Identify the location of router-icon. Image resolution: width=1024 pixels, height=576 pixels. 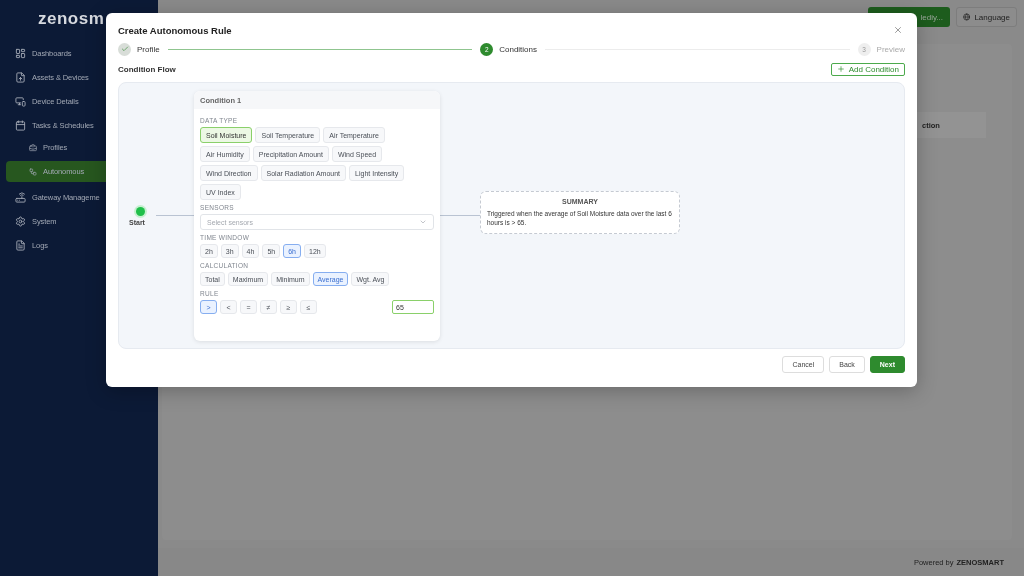
(20, 197).